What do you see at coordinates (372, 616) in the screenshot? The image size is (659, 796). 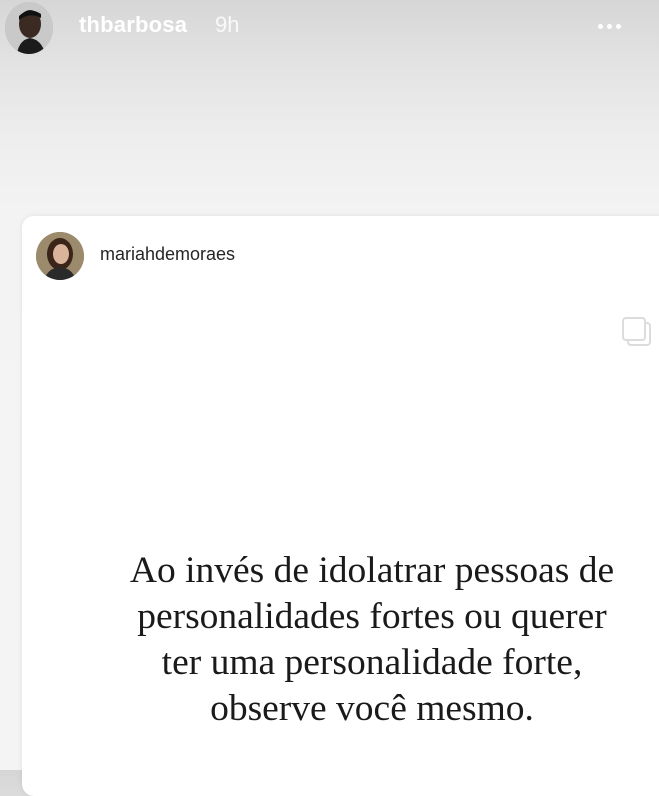 I see `quote-line: personalidades fortes ou querer` at bounding box center [372, 616].